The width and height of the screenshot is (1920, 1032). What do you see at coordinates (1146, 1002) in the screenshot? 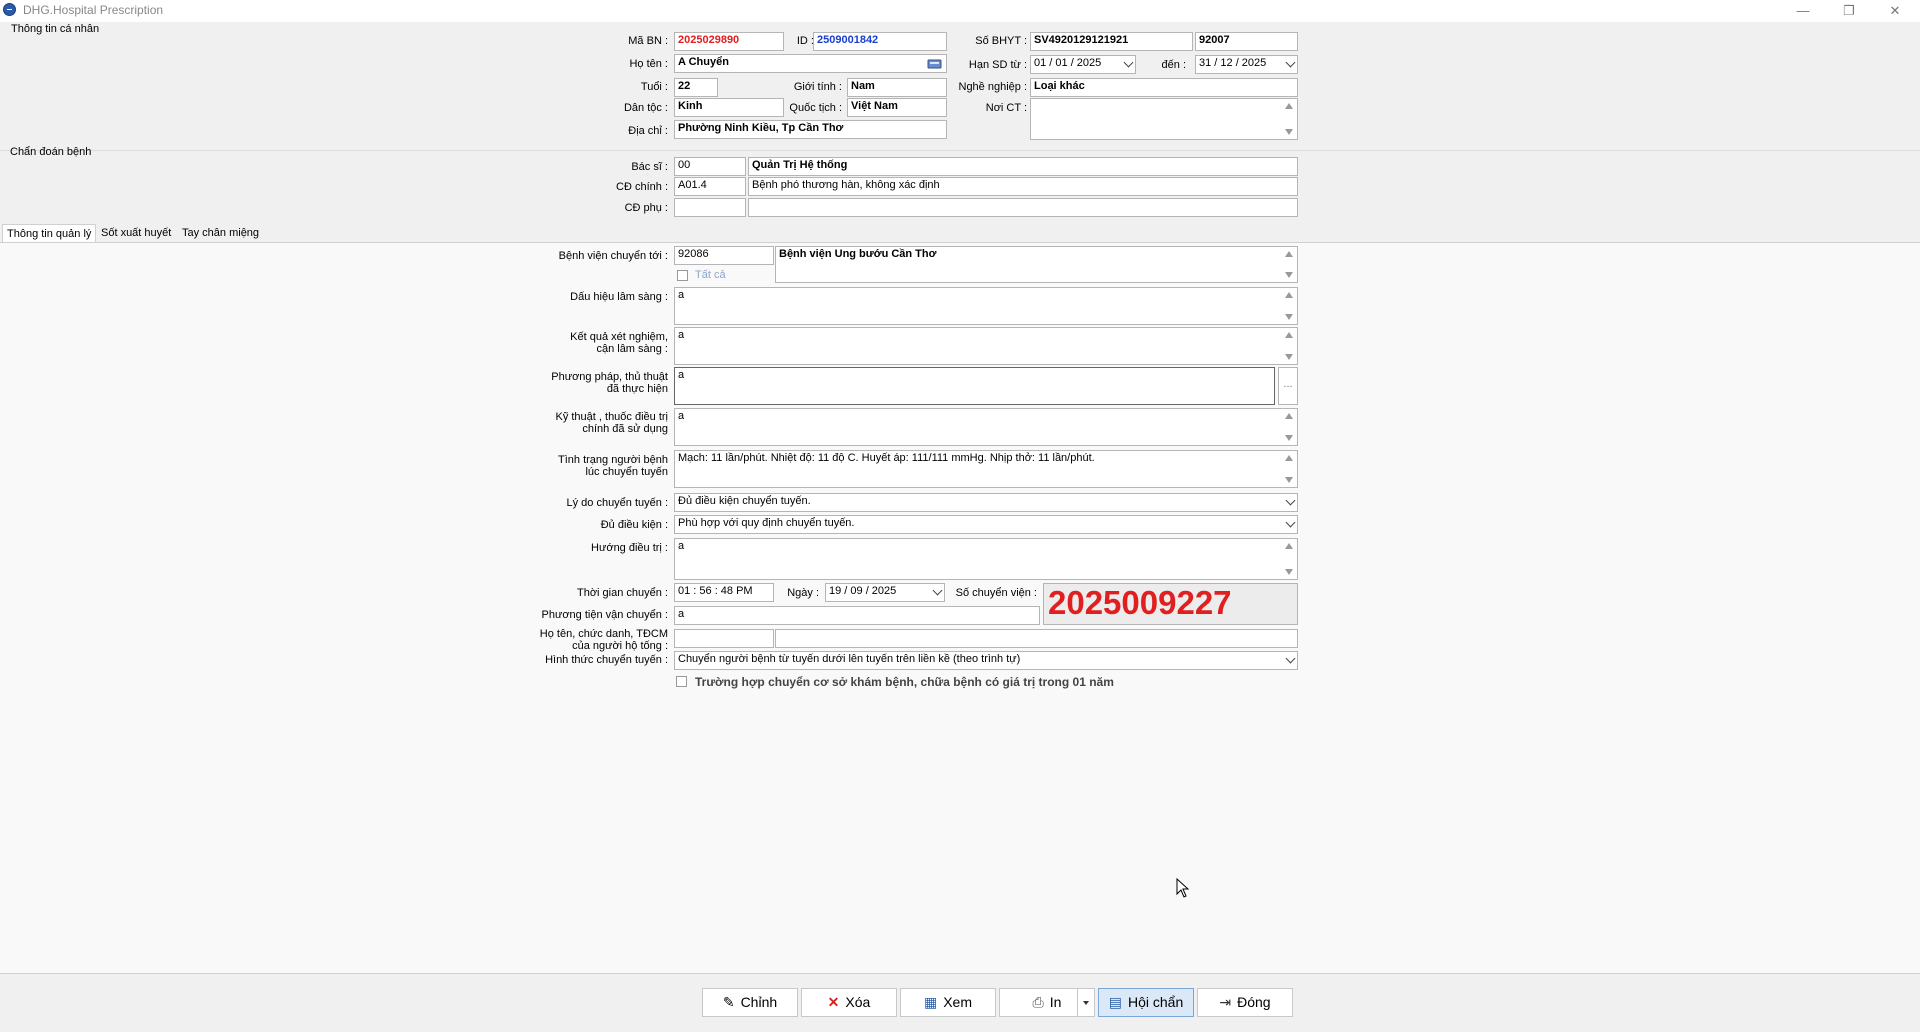
I see `hoi-chan-button: ▤ Hội chẩn` at bounding box center [1146, 1002].